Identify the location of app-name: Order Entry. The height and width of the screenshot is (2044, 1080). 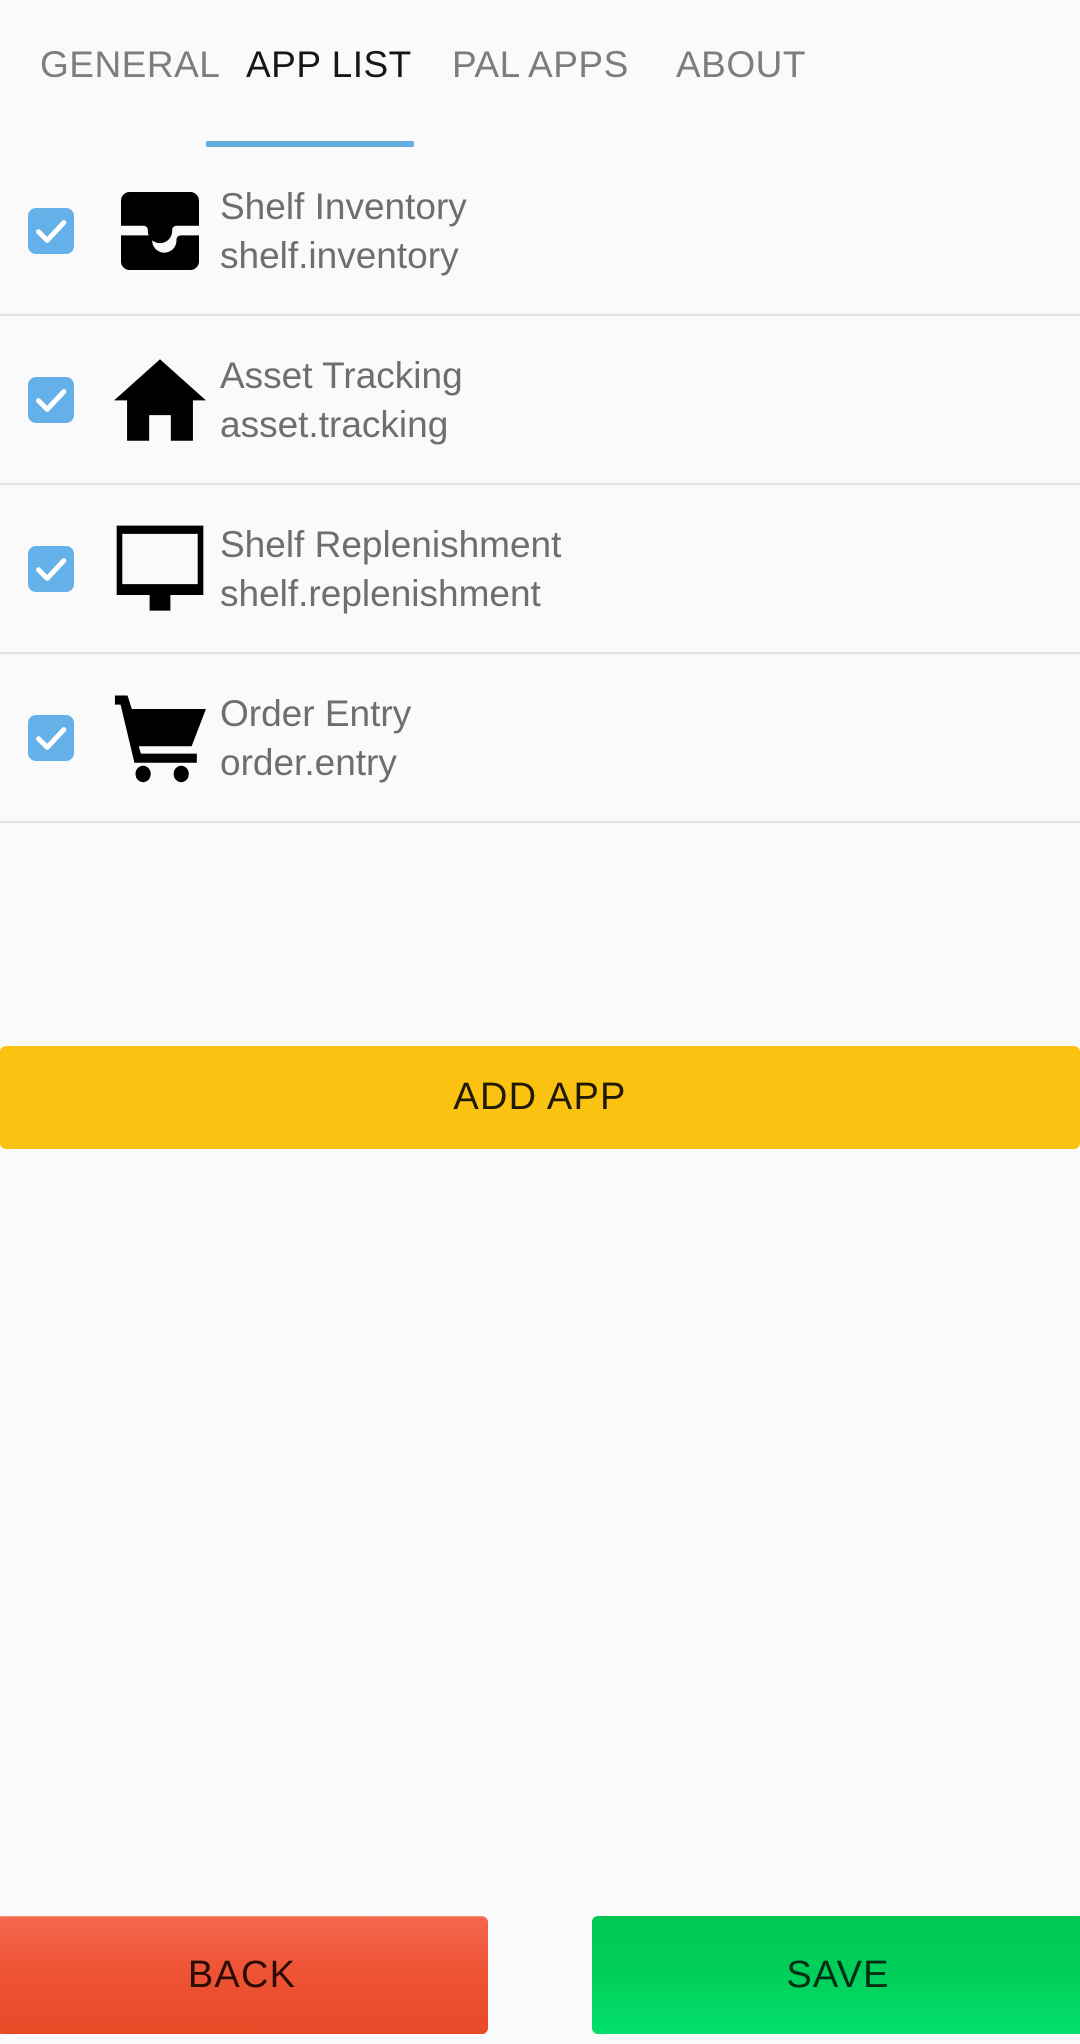
(316, 713).